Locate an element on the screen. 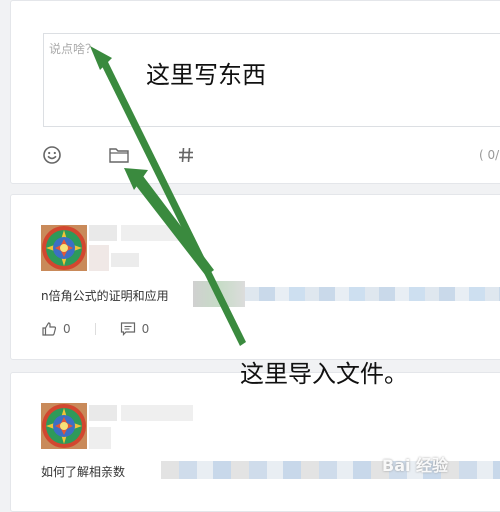 This screenshot has width=500, height=512. hashtag-icon is located at coordinates (186, 155).